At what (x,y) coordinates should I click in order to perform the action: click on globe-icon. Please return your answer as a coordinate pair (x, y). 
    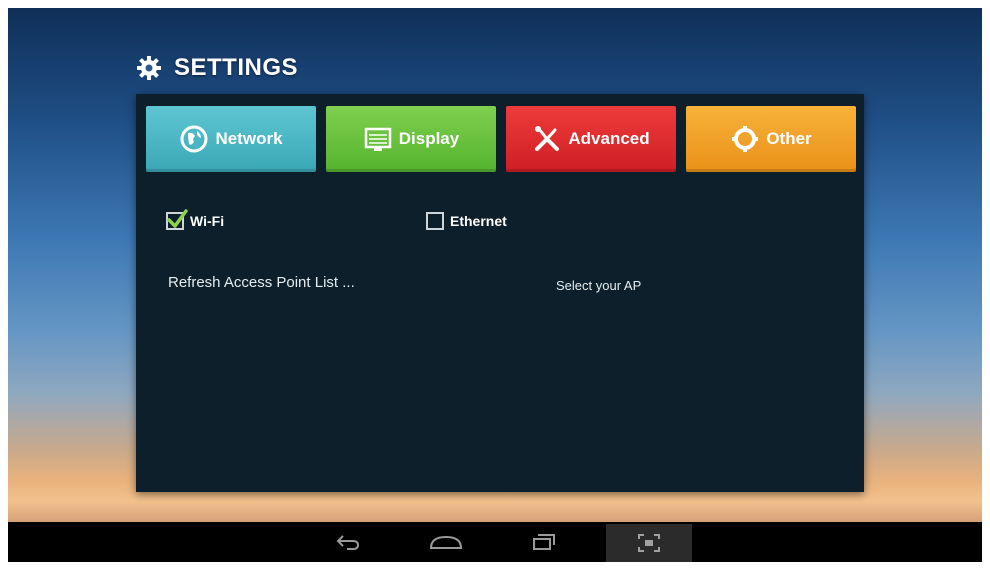
    Looking at the image, I should click on (194, 139).